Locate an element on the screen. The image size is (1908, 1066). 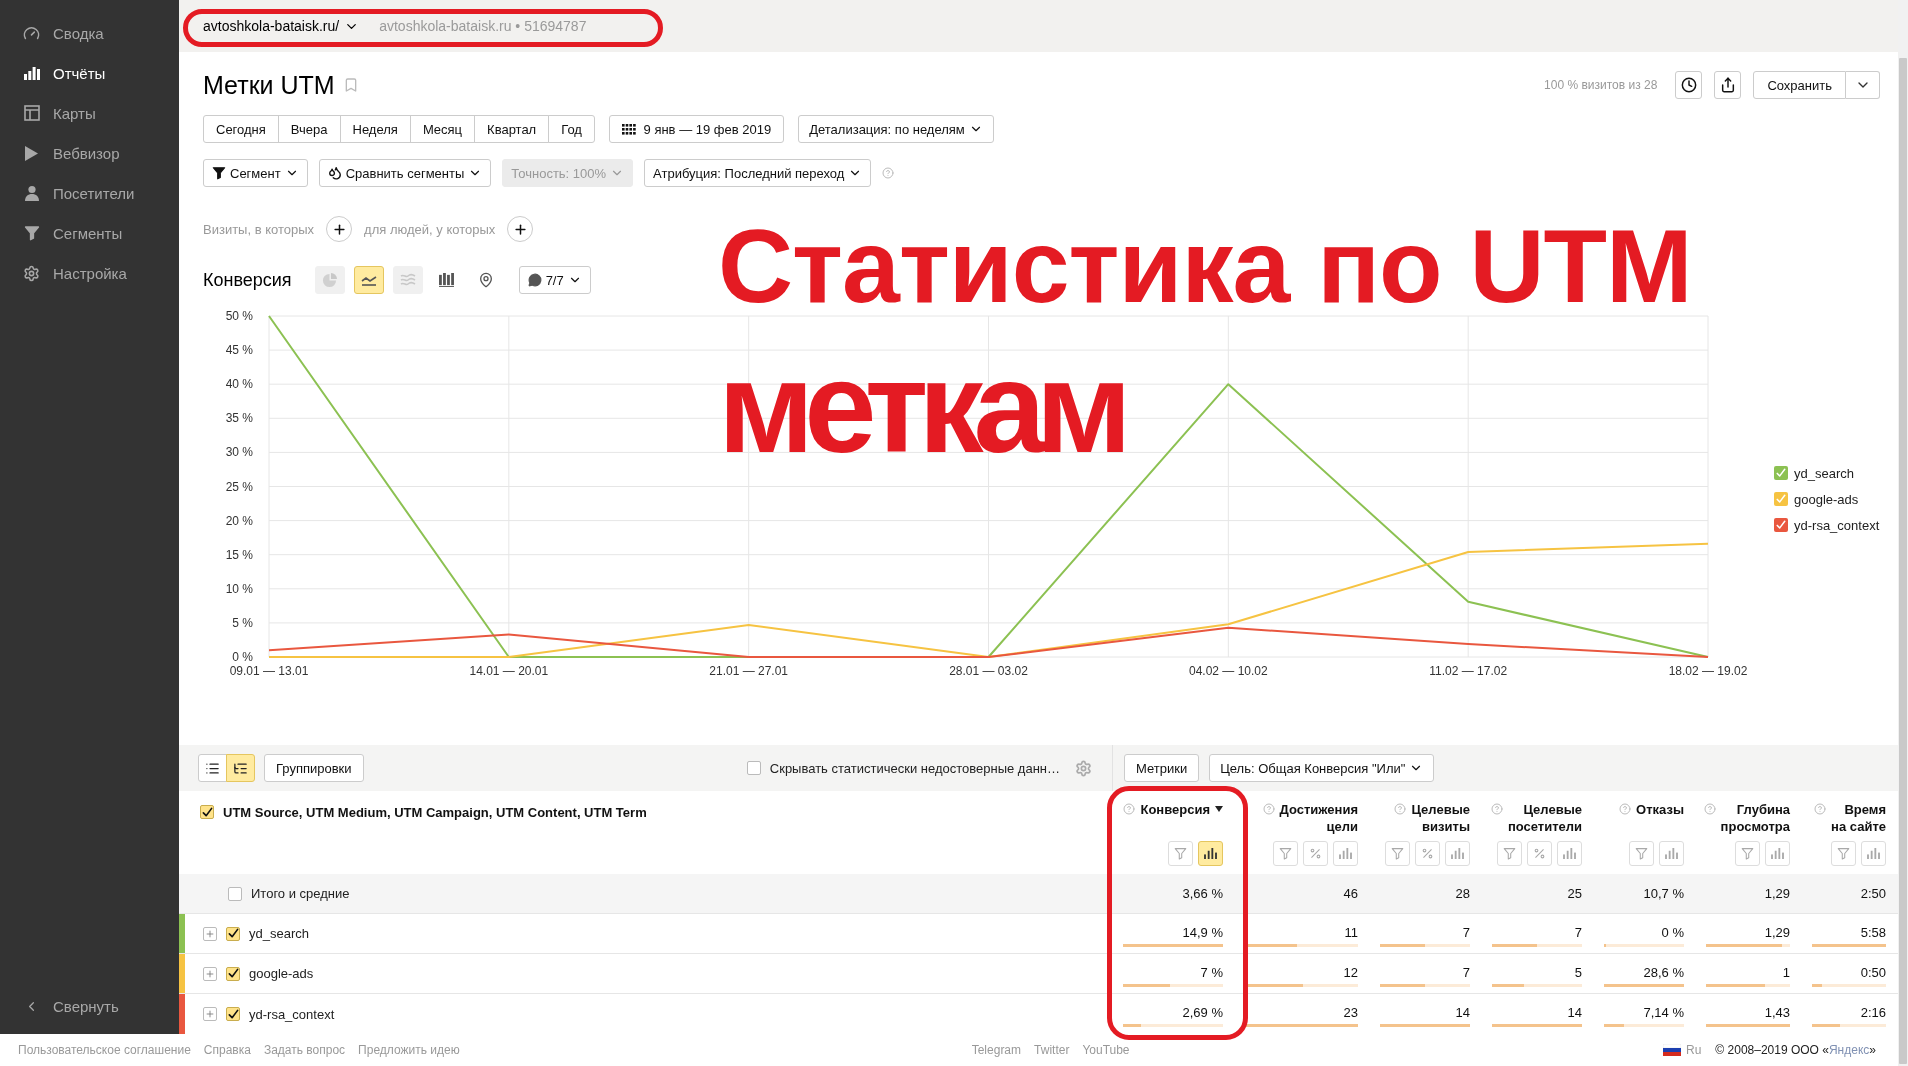
date-range-button: 9 янв — 19 фев 2019 is located at coordinates (696, 129).